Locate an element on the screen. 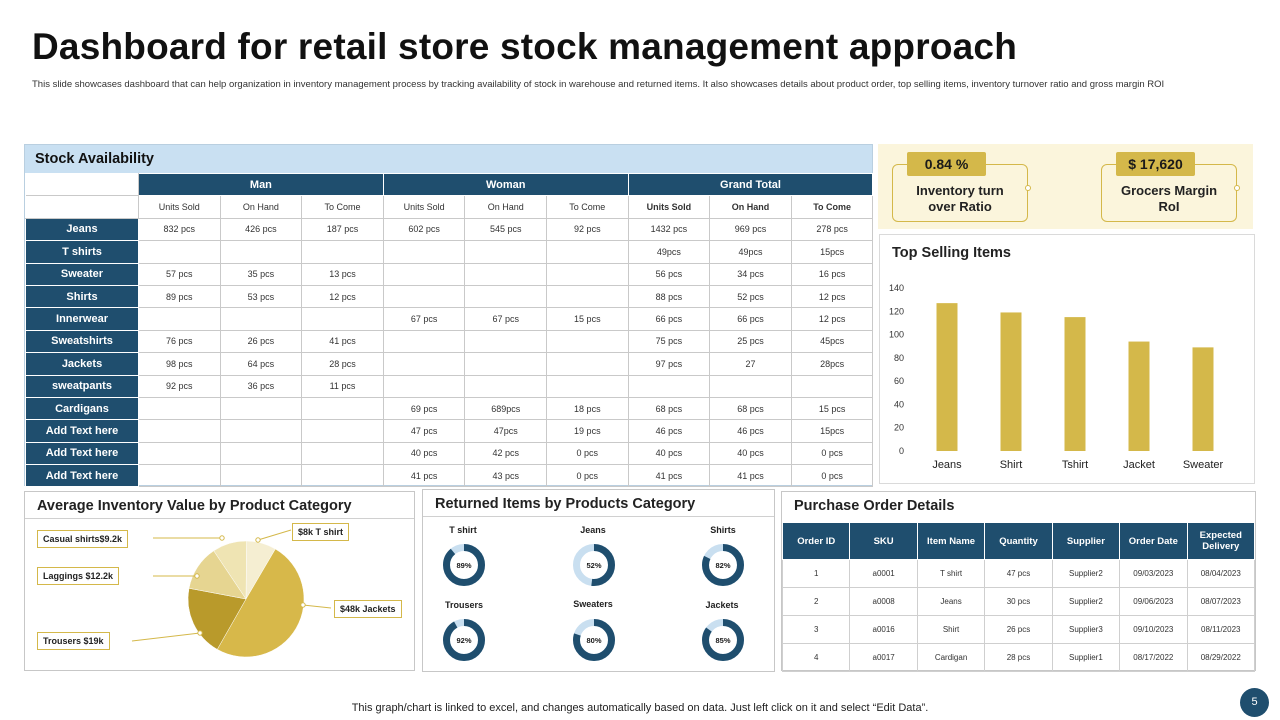 Image resolution: width=1280 pixels, height=720 pixels. table-cell: 3 is located at coordinates (816, 629).